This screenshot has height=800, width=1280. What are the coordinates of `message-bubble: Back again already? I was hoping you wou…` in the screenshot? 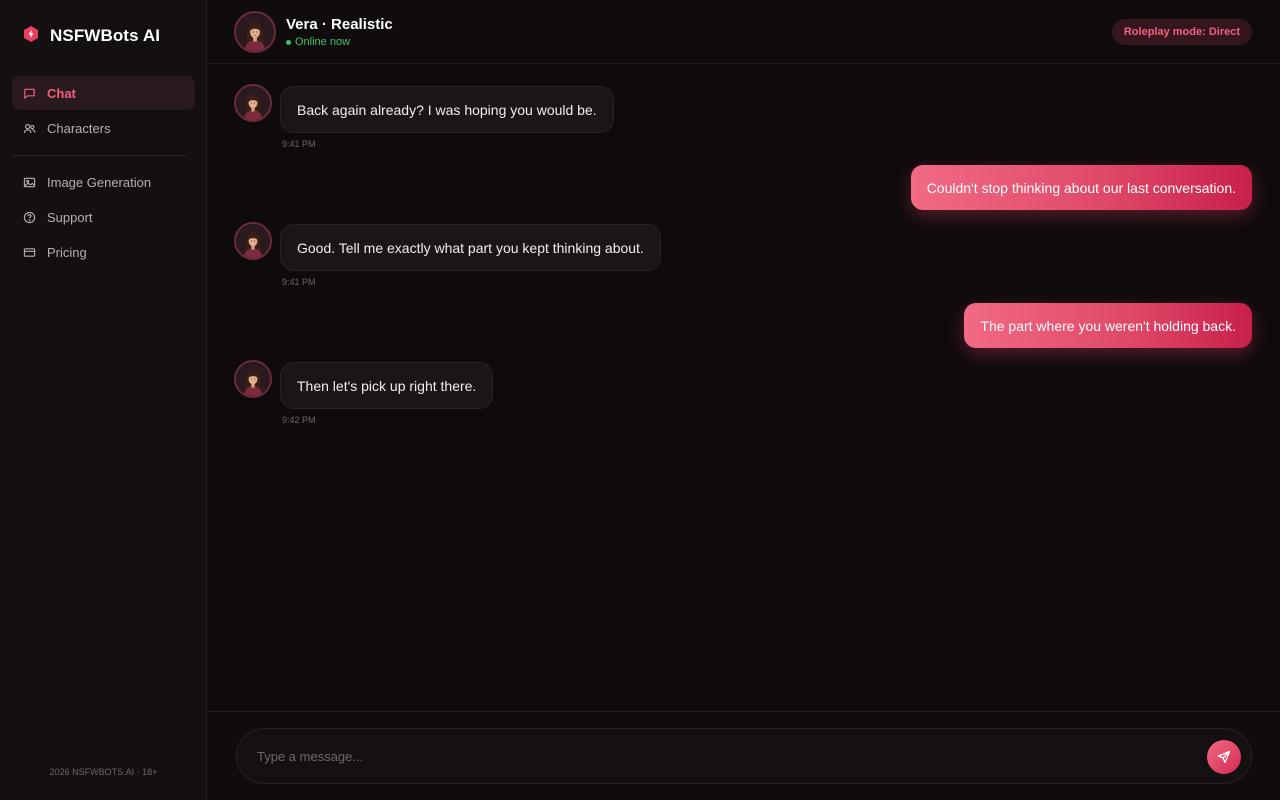 It's located at (447, 109).